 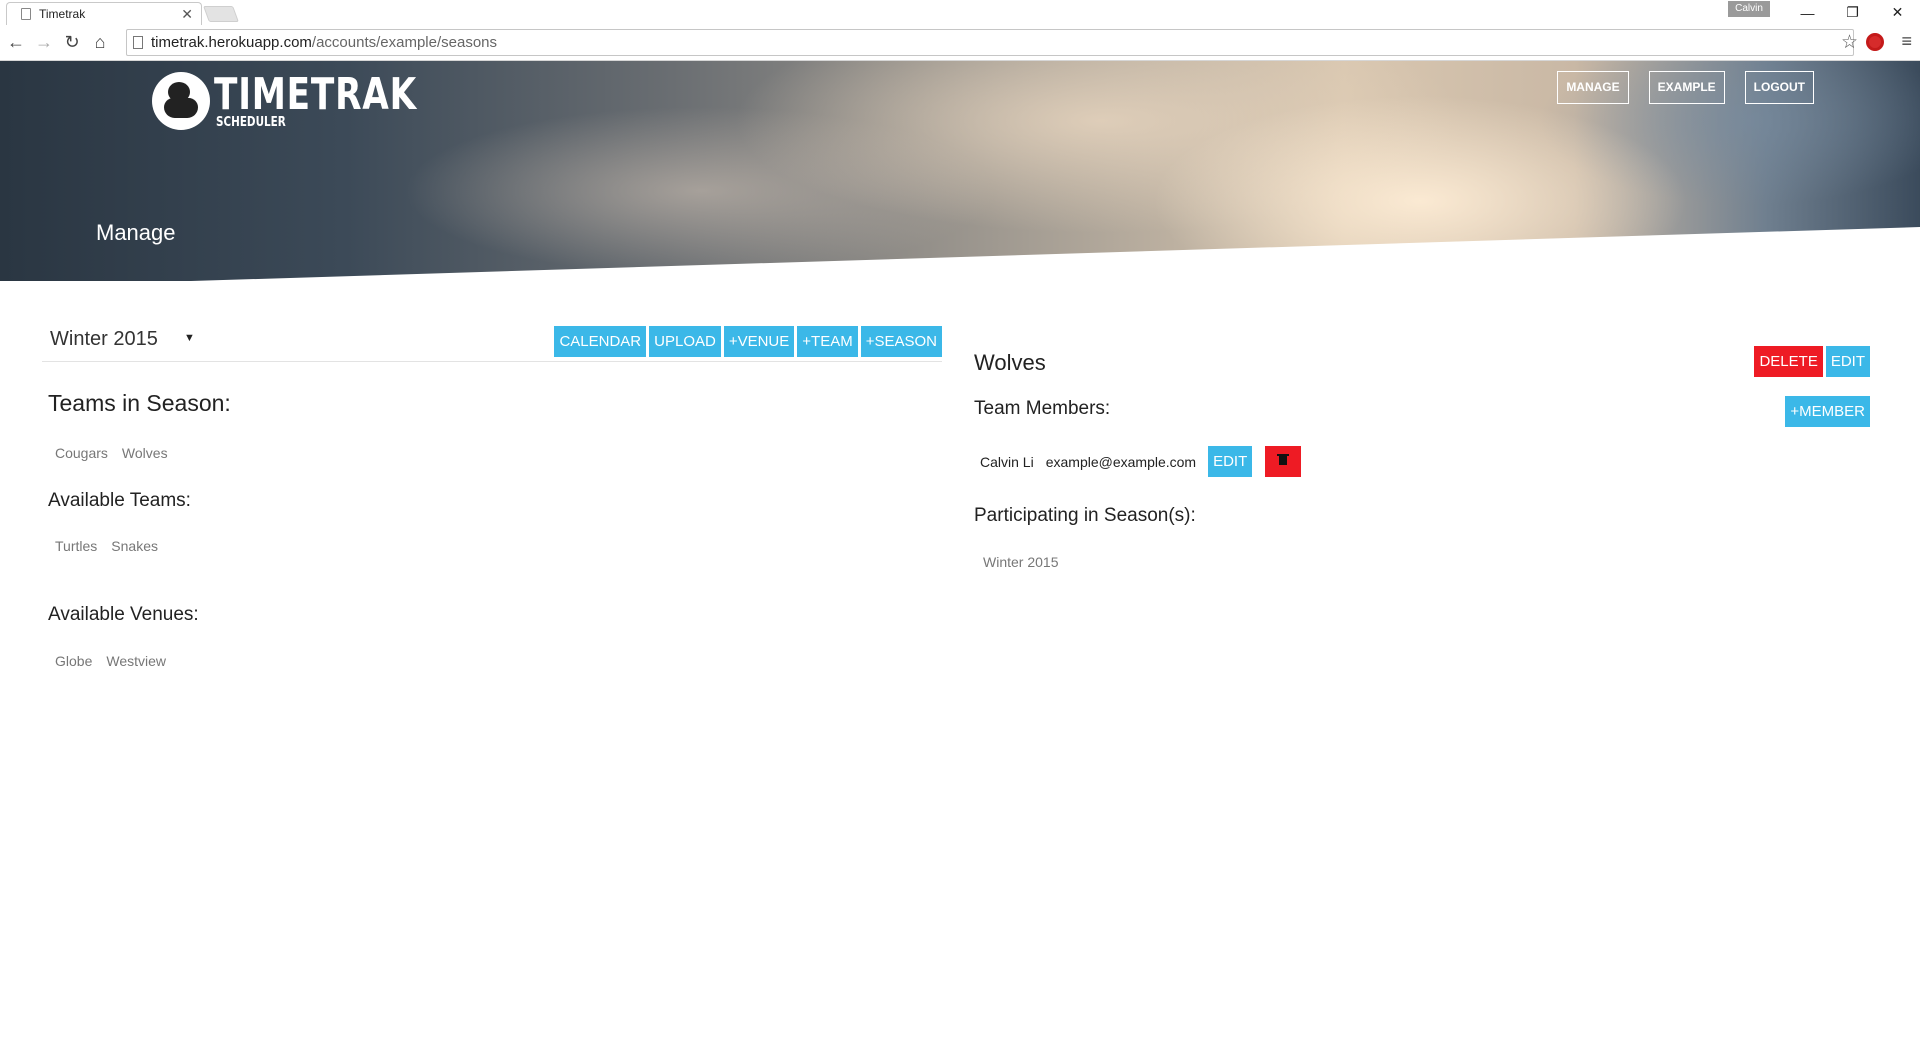 What do you see at coordinates (26, 14) in the screenshot?
I see `page-icon` at bounding box center [26, 14].